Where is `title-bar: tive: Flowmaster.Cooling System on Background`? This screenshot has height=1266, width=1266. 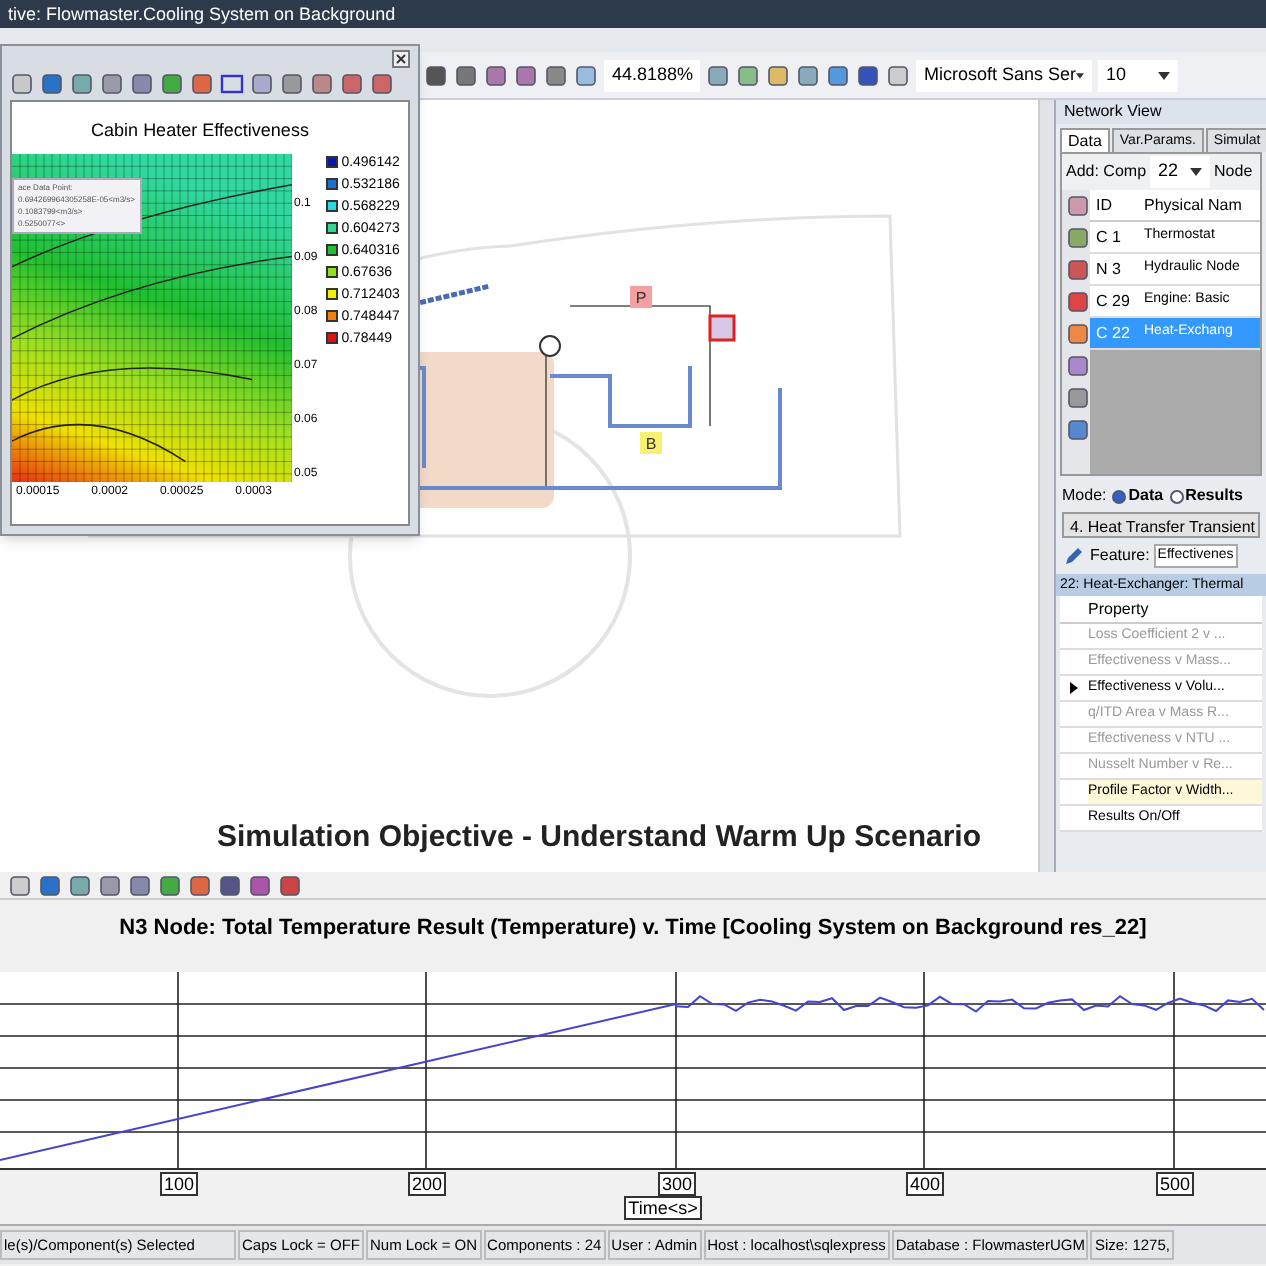 title-bar: tive: Flowmaster.Cooling System on Background is located at coordinates (633, 14).